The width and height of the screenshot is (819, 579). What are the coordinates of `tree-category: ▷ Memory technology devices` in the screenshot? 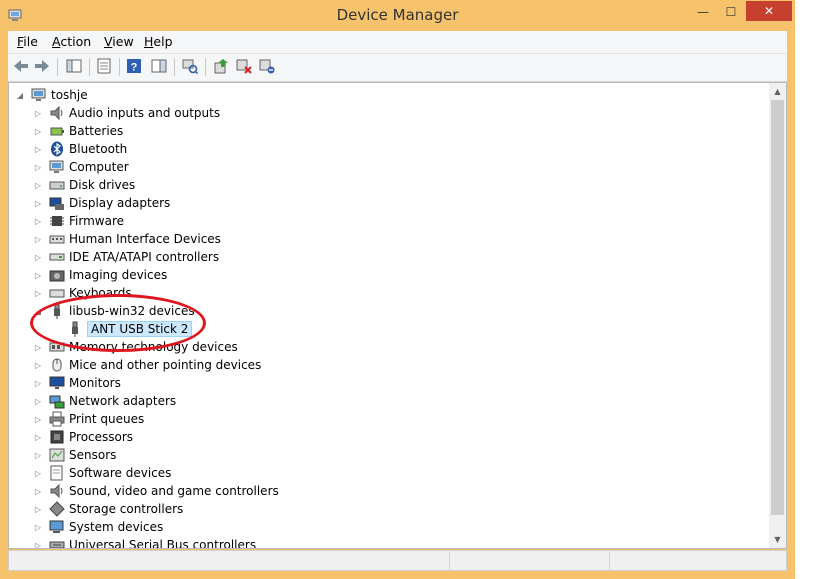 It's located at (135, 347).